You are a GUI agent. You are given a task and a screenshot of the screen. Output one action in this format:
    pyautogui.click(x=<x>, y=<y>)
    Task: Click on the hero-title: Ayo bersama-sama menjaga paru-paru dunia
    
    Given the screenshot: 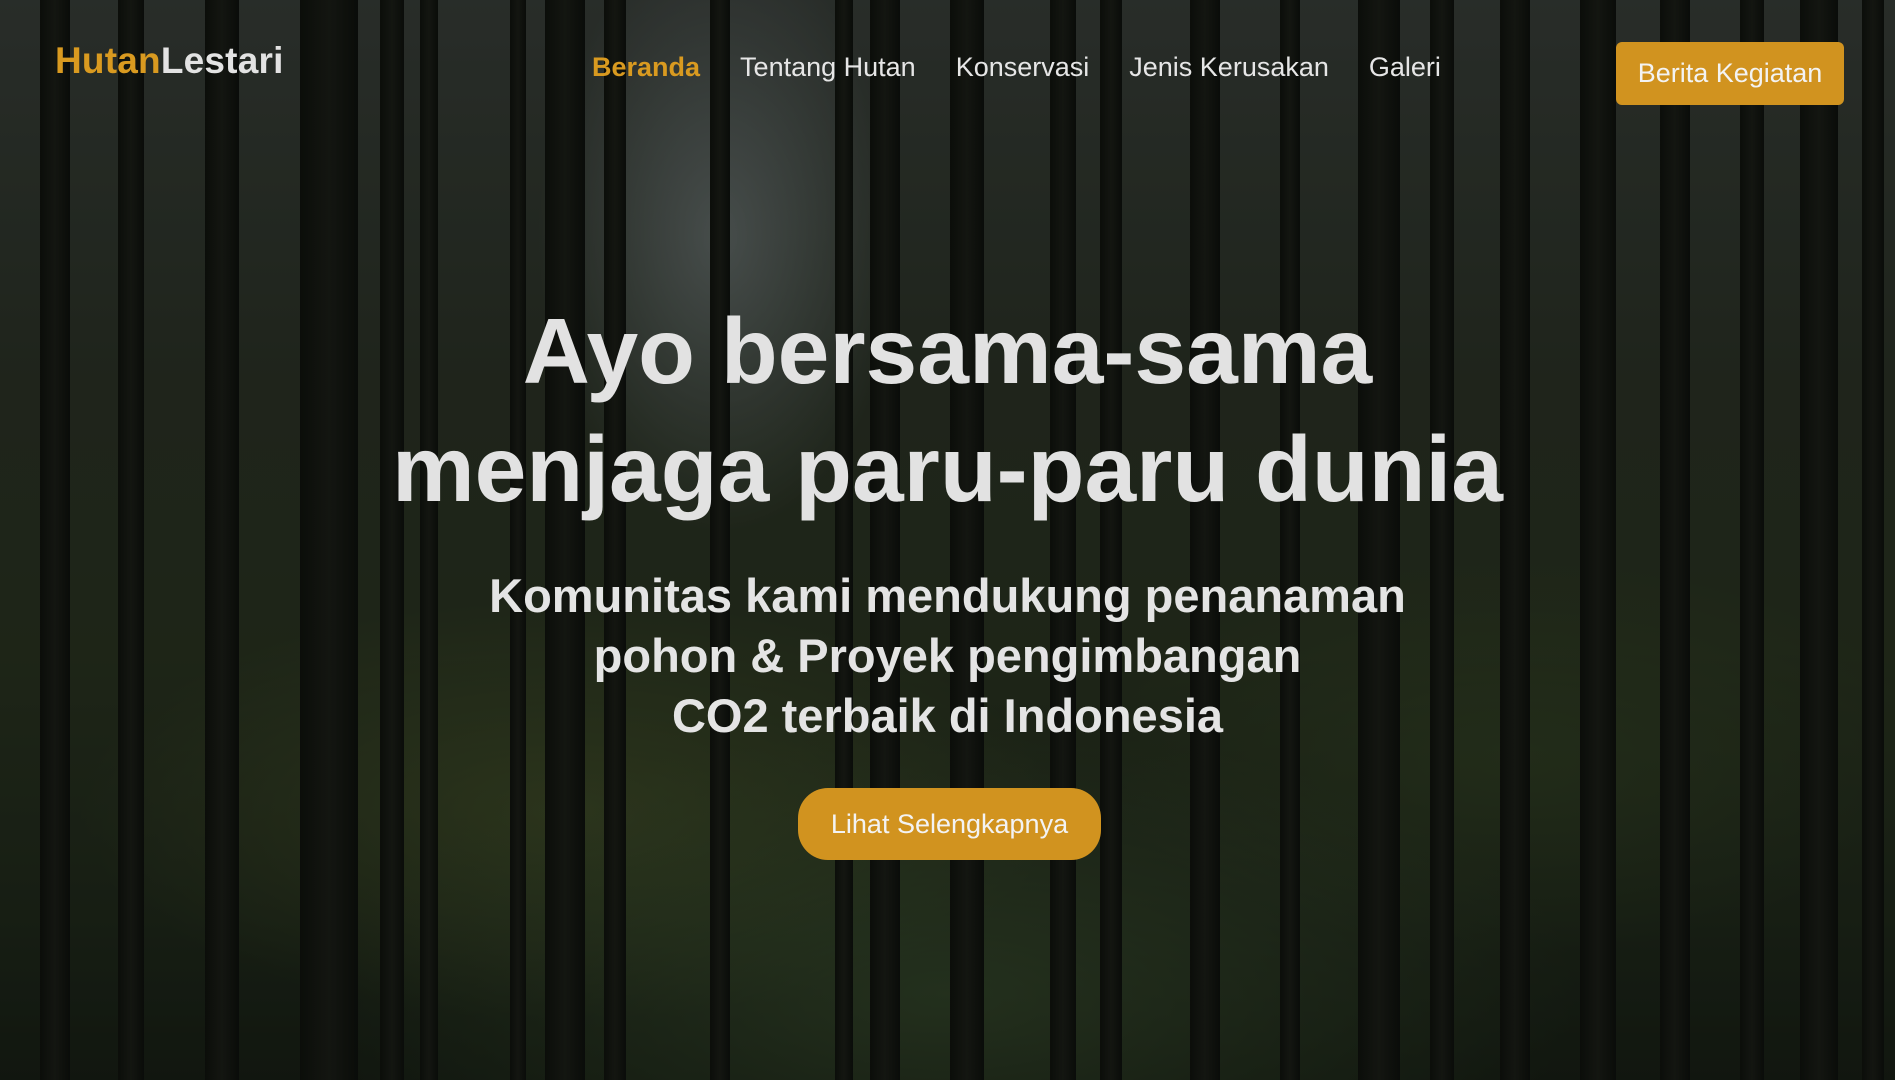 What is the action you would take?
    pyautogui.click(x=948, y=410)
    